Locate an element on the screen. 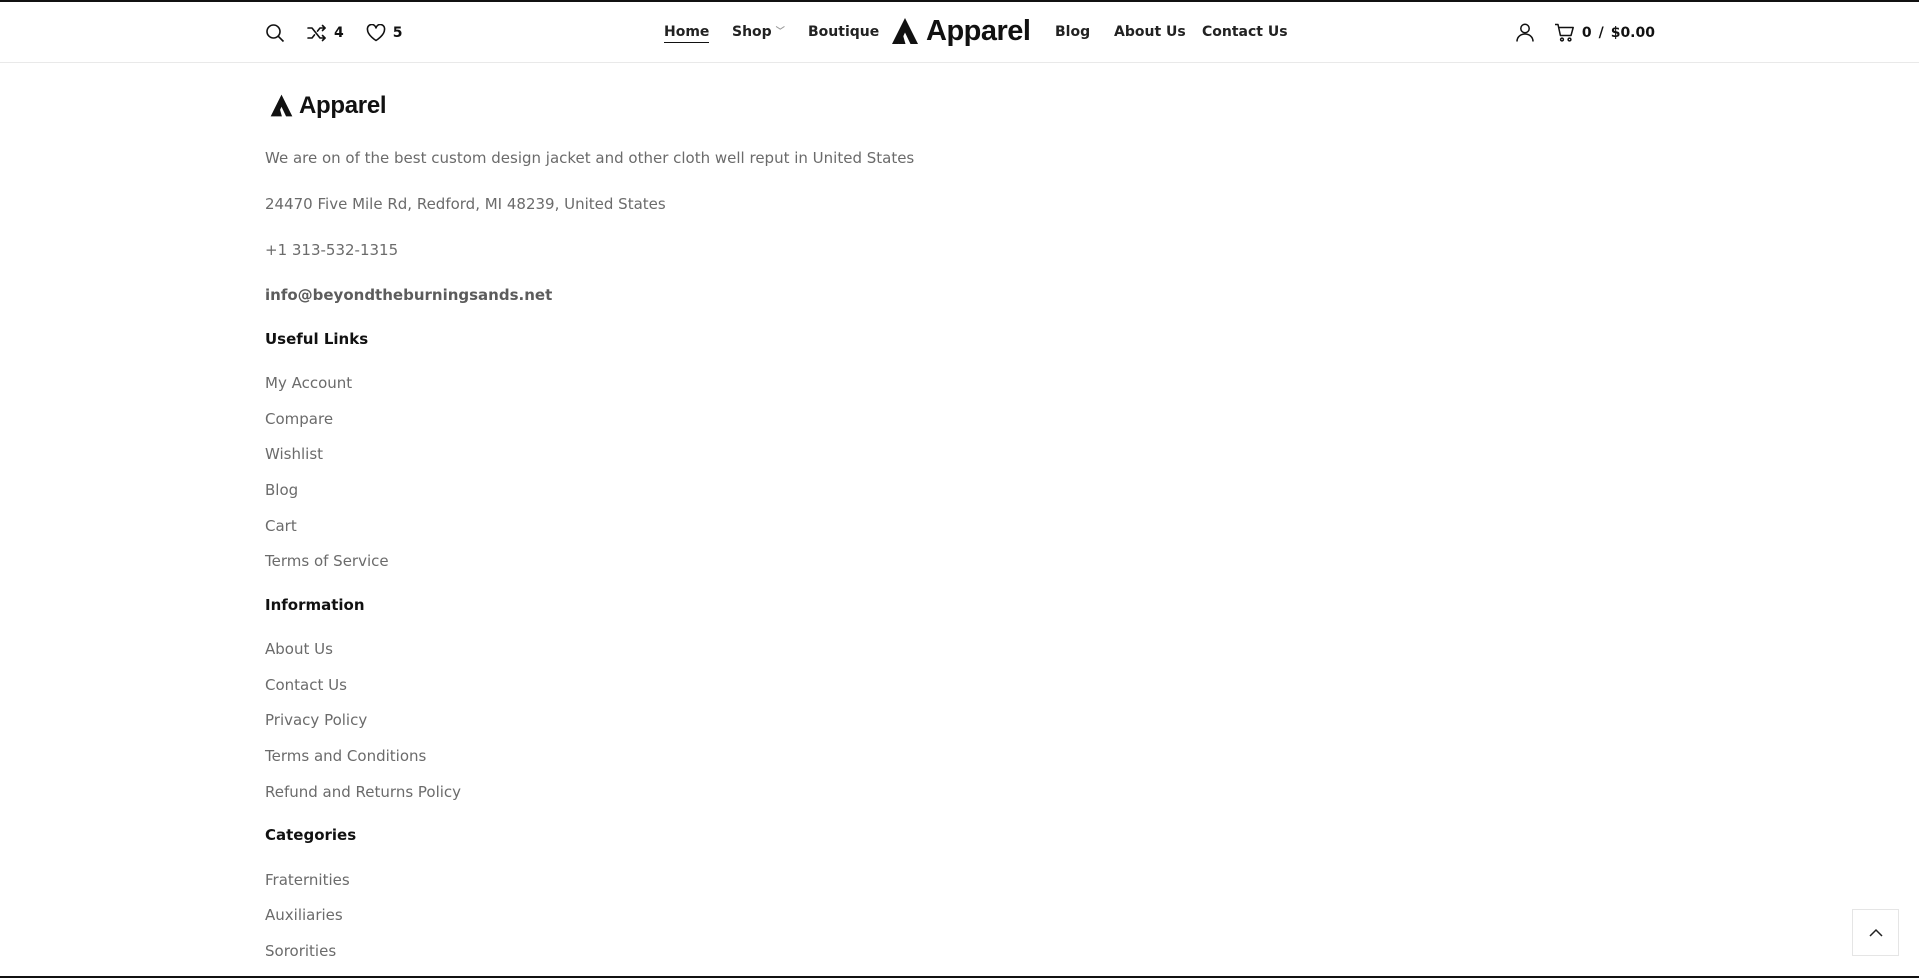 This screenshot has height=978, width=1919. user-icon is located at coordinates (1525, 32).